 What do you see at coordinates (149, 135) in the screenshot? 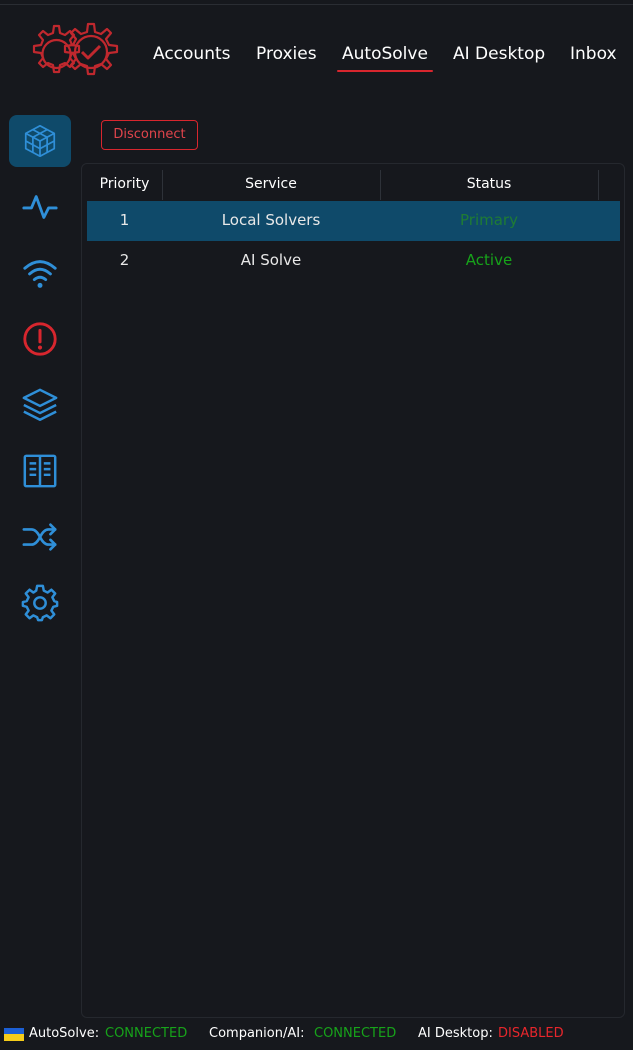
I see `disconnect-button: Disconnect` at bounding box center [149, 135].